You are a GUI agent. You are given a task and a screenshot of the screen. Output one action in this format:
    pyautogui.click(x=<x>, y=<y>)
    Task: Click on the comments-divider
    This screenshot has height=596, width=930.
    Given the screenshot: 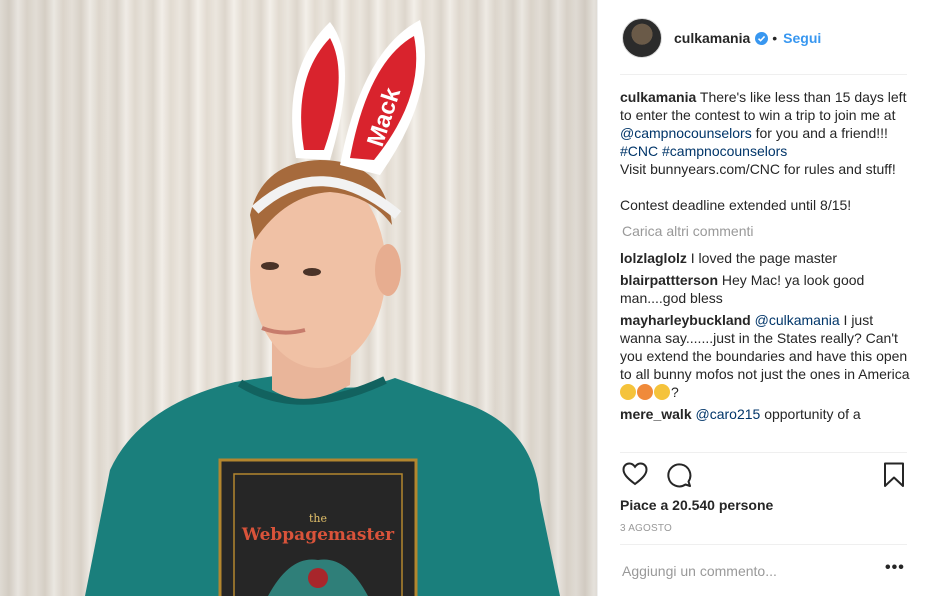 What is the action you would take?
    pyautogui.click(x=763, y=452)
    